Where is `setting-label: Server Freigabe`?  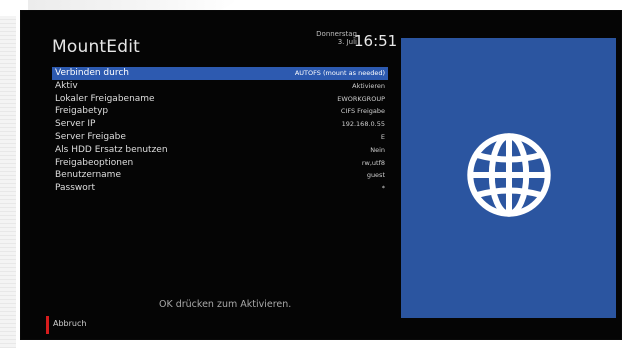
setting-label: Server Freigabe is located at coordinates (90, 136).